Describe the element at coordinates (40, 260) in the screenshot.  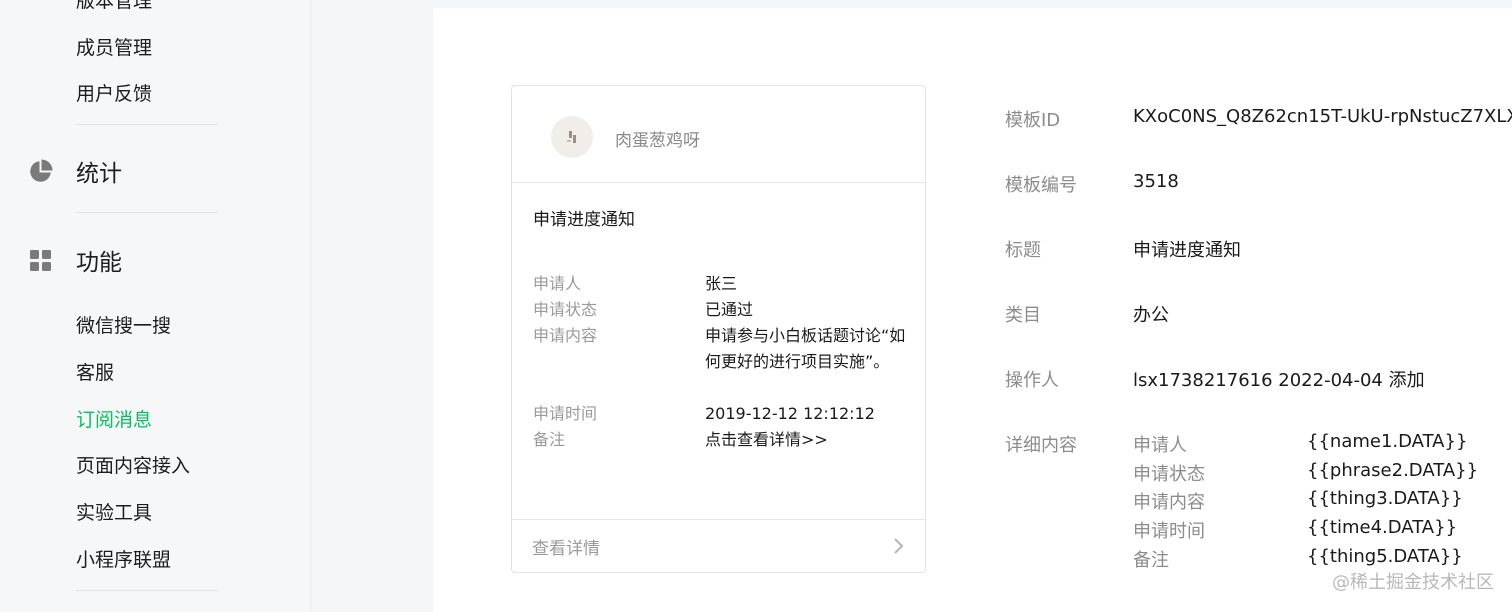
I see `grid-icon` at that location.